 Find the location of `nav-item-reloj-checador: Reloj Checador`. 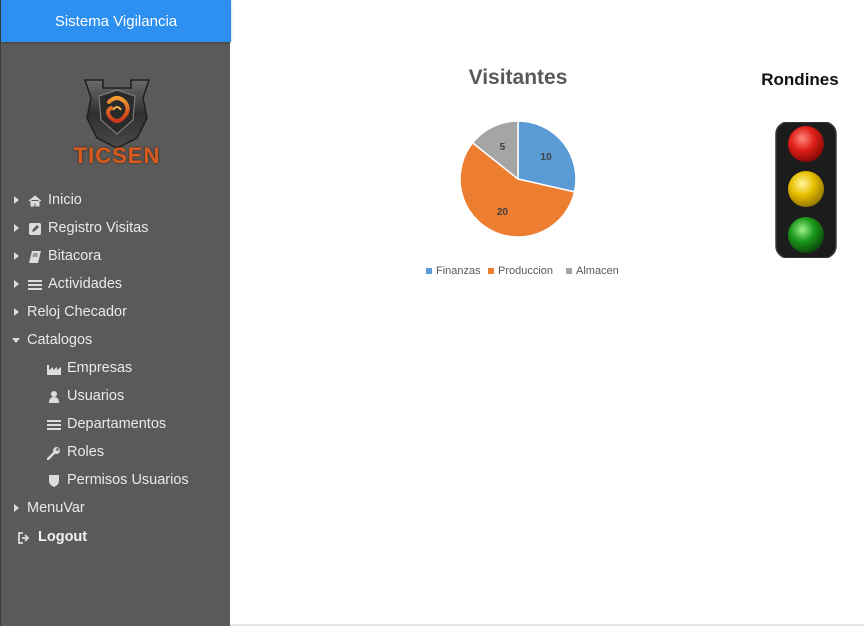

nav-item-reloj-checador: Reloj Checador is located at coordinates (116, 313).